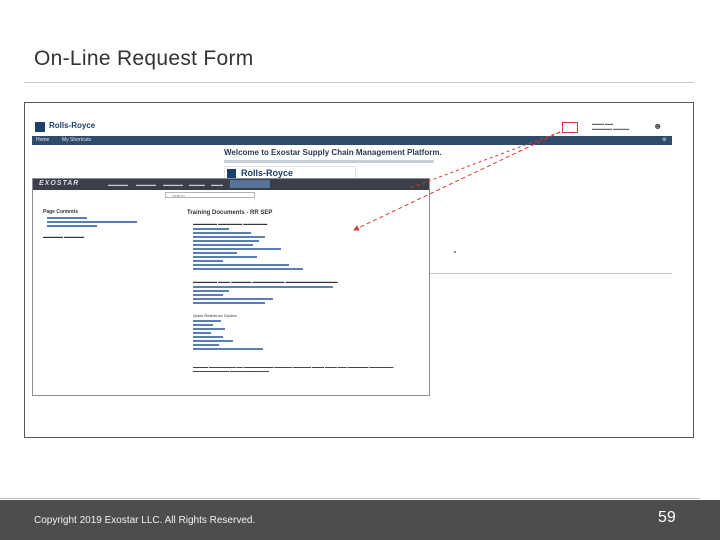 The height and width of the screenshot is (540, 720). What do you see at coordinates (197, 184) in the screenshot?
I see `exostar-nav-item: ▬▬▬▬` at bounding box center [197, 184].